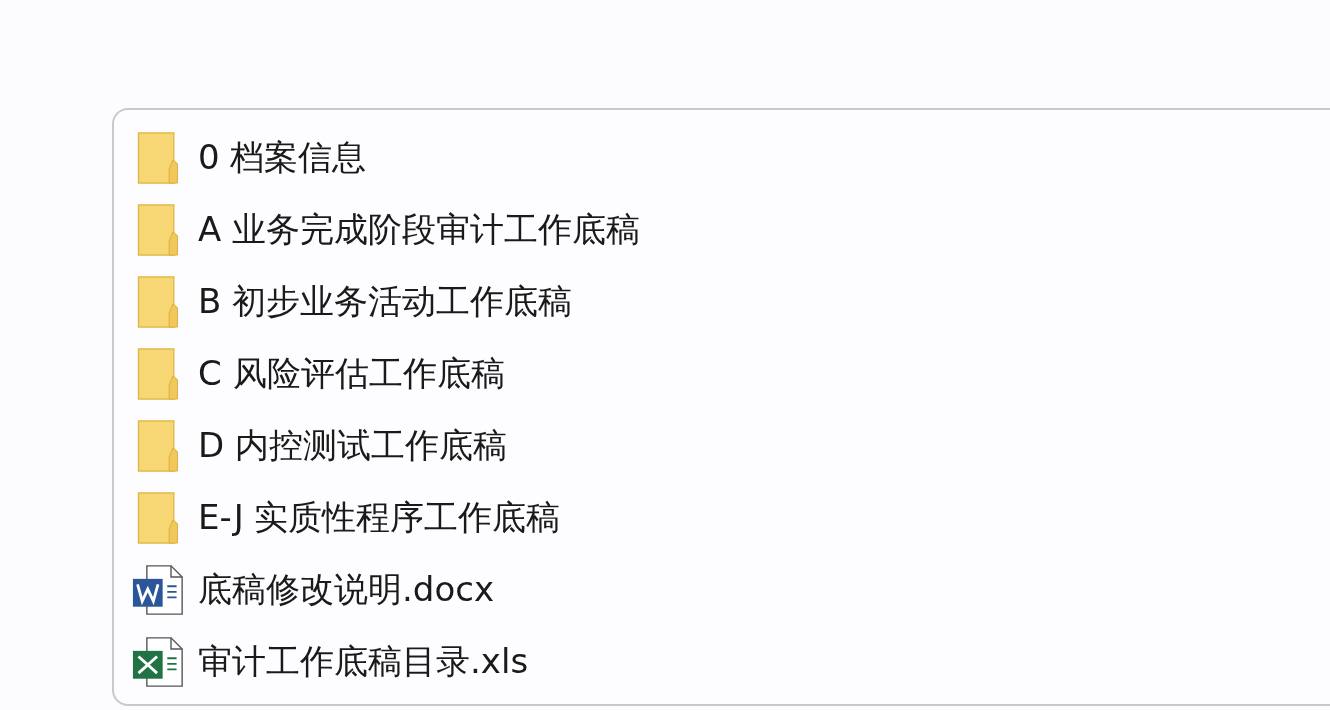  What do you see at coordinates (158, 590) in the screenshot?
I see `word-document-icon` at bounding box center [158, 590].